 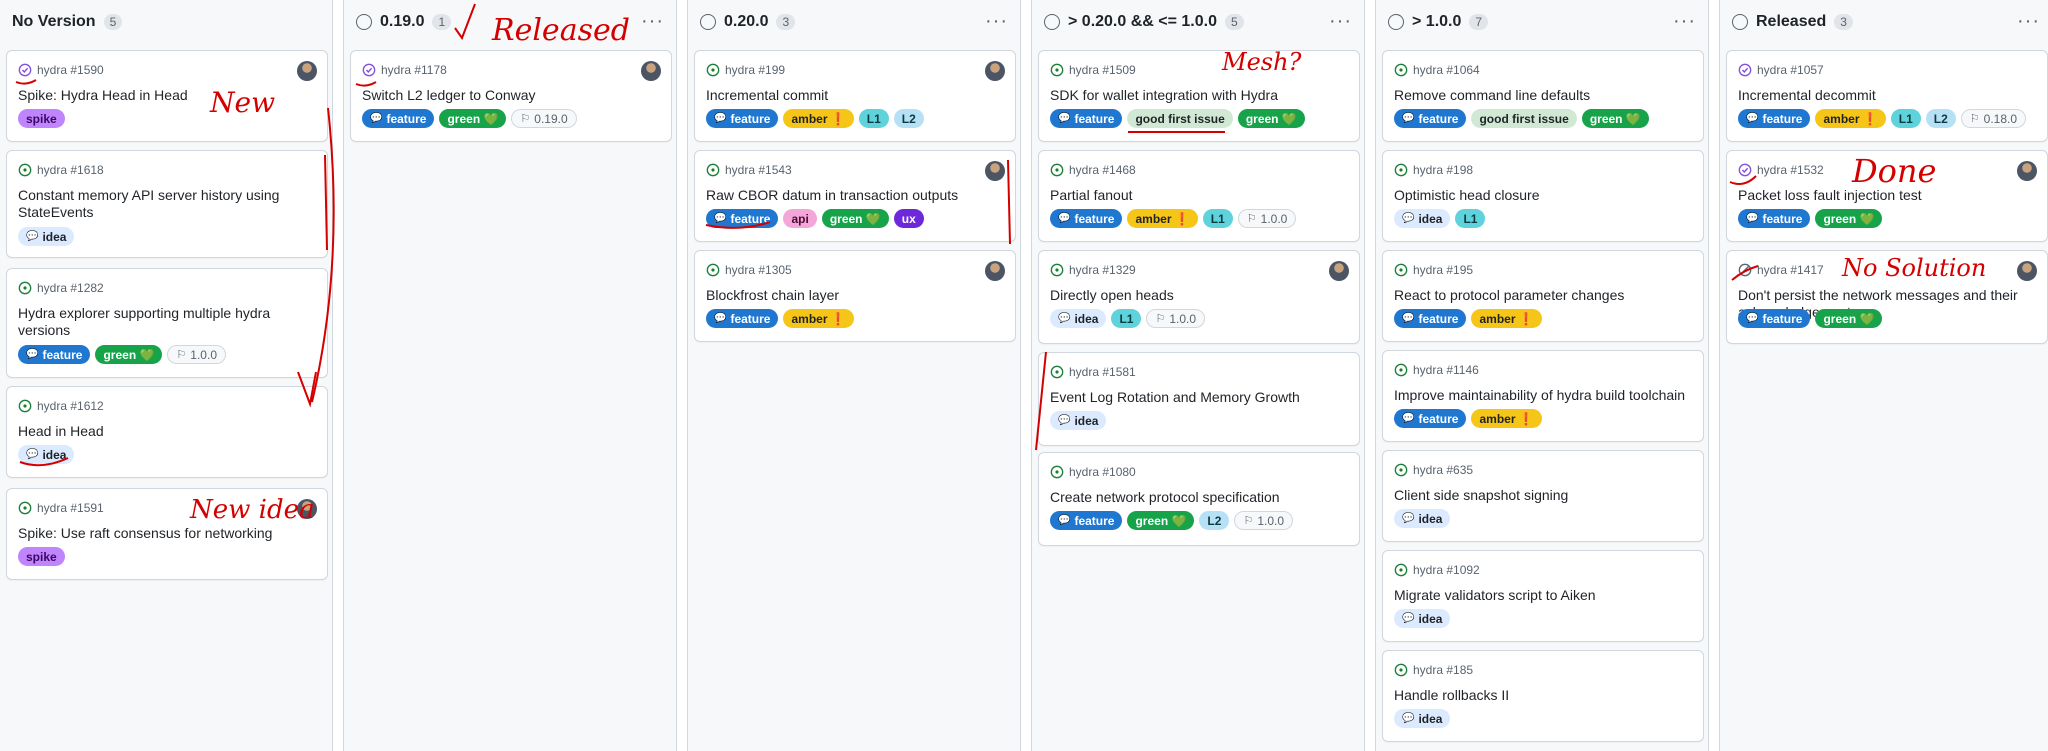 What do you see at coordinates (1886, 195) in the screenshot?
I see `issue-title: Packet loss fault injection test` at bounding box center [1886, 195].